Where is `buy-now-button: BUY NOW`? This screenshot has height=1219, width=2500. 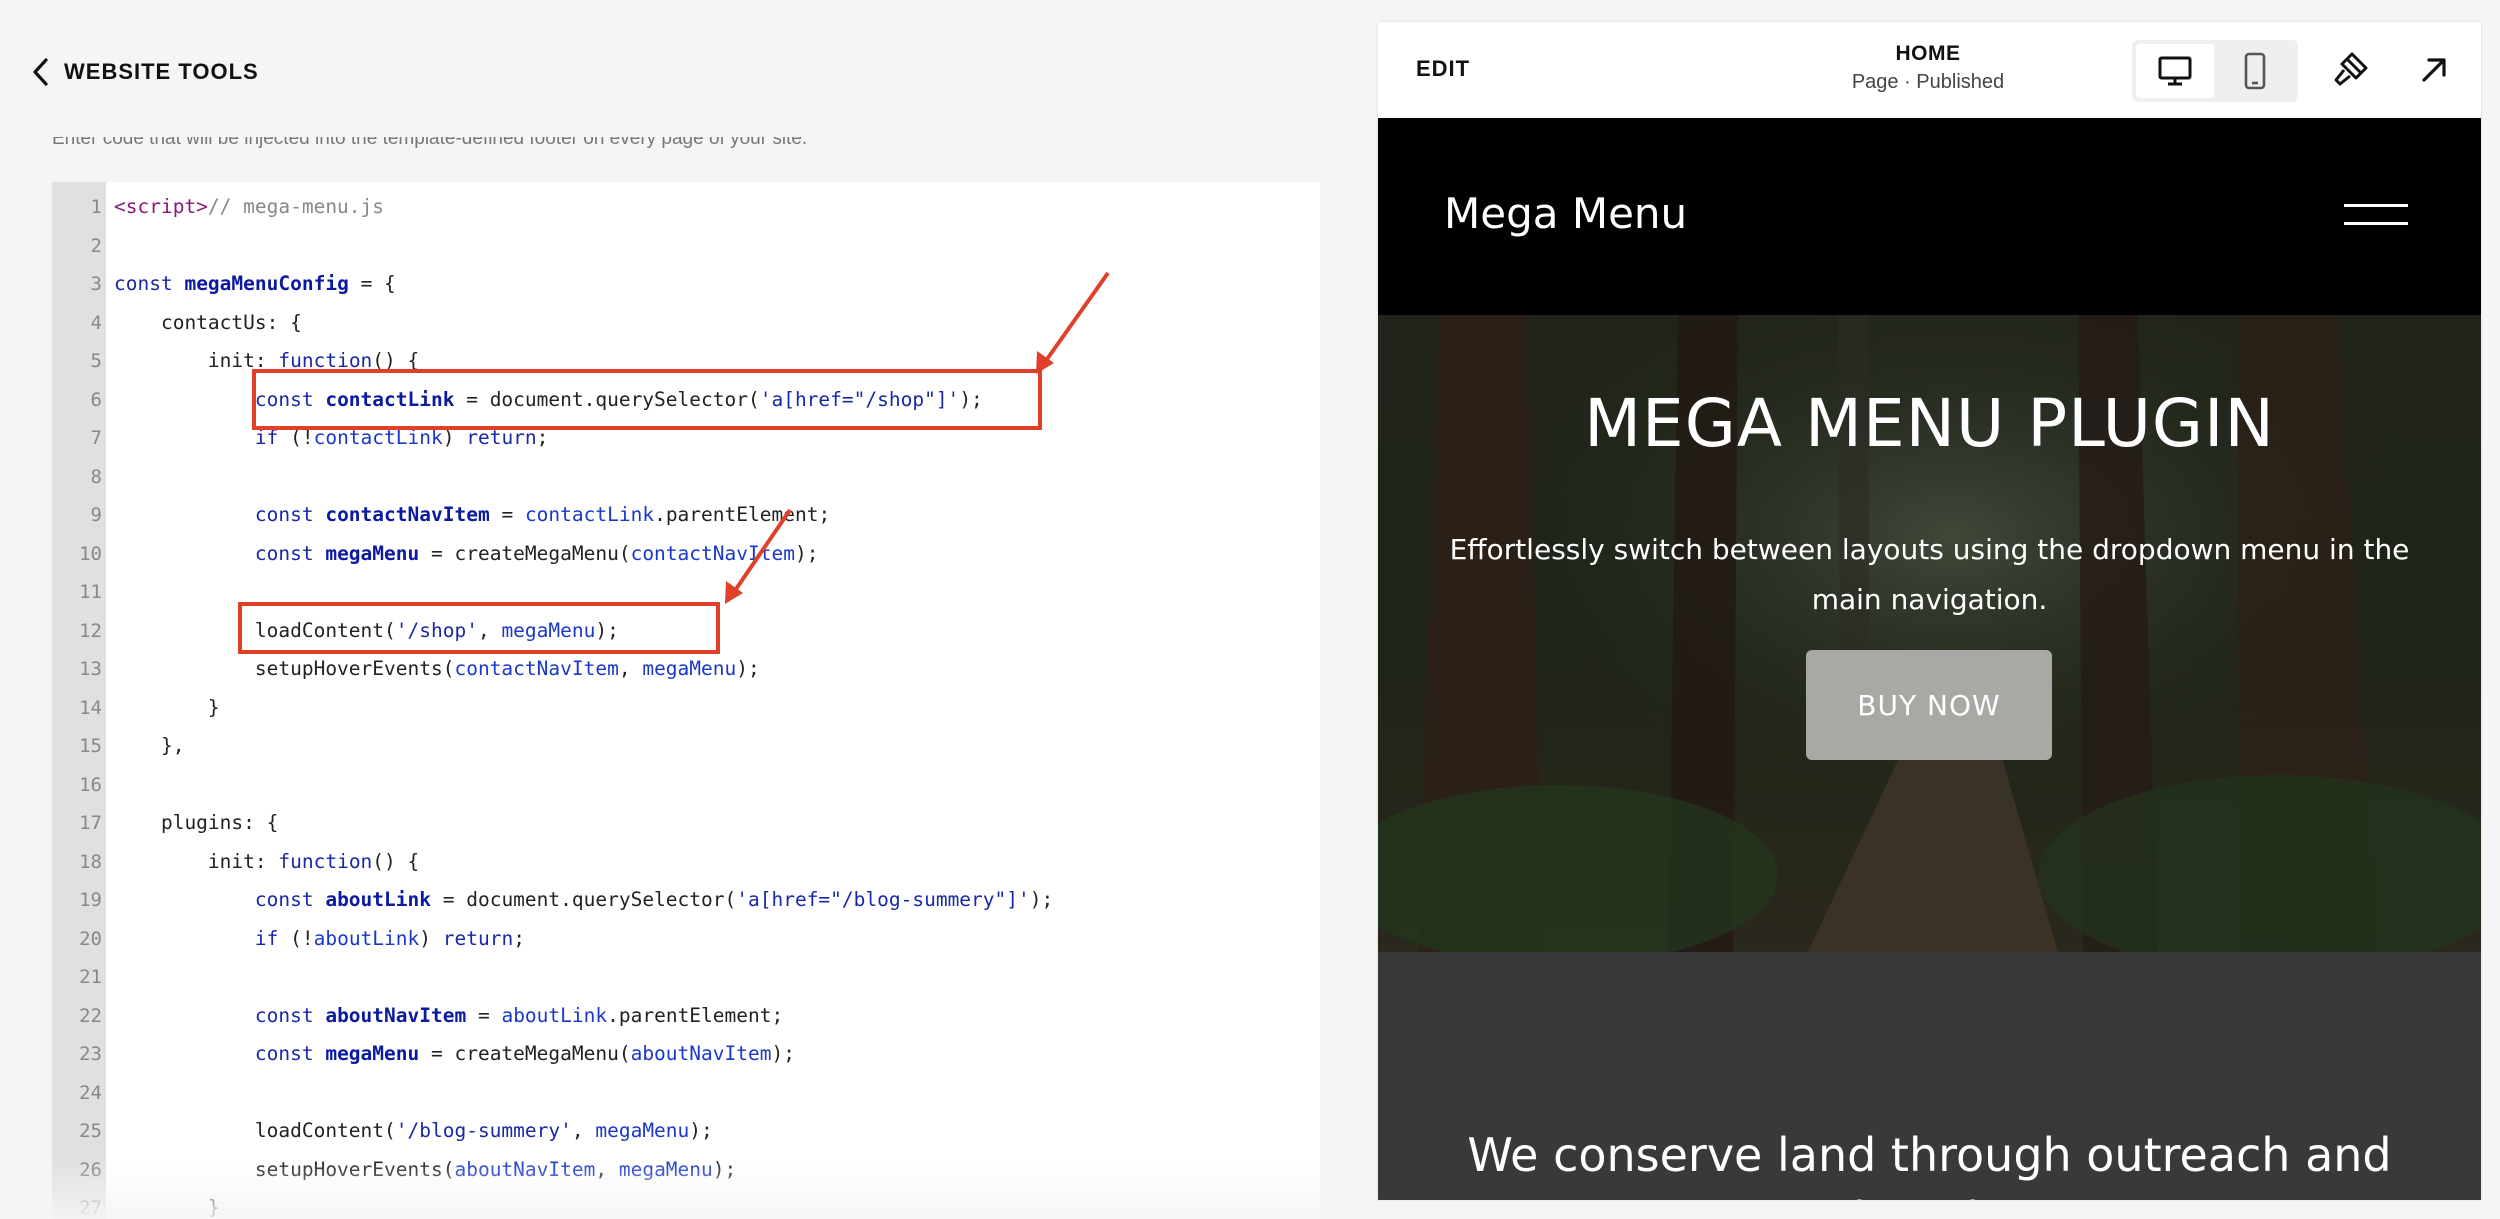 buy-now-button: BUY NOW is located at coordinates (1929, 705).